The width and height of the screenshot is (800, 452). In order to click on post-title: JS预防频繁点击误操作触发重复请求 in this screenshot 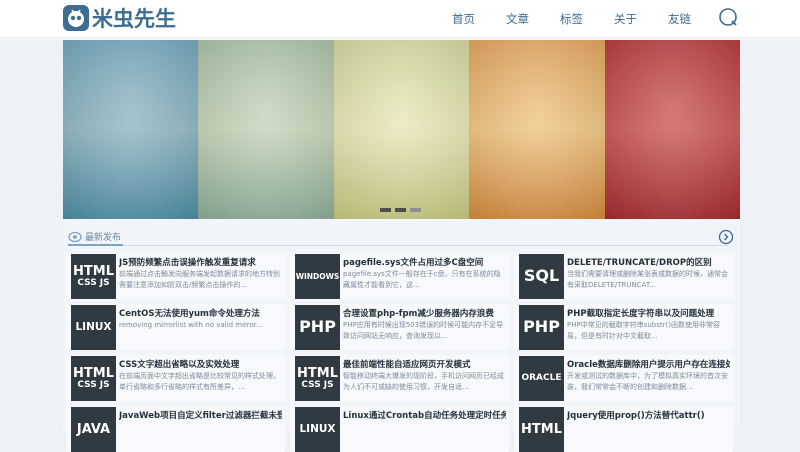, I will do `click(200, 262)`.